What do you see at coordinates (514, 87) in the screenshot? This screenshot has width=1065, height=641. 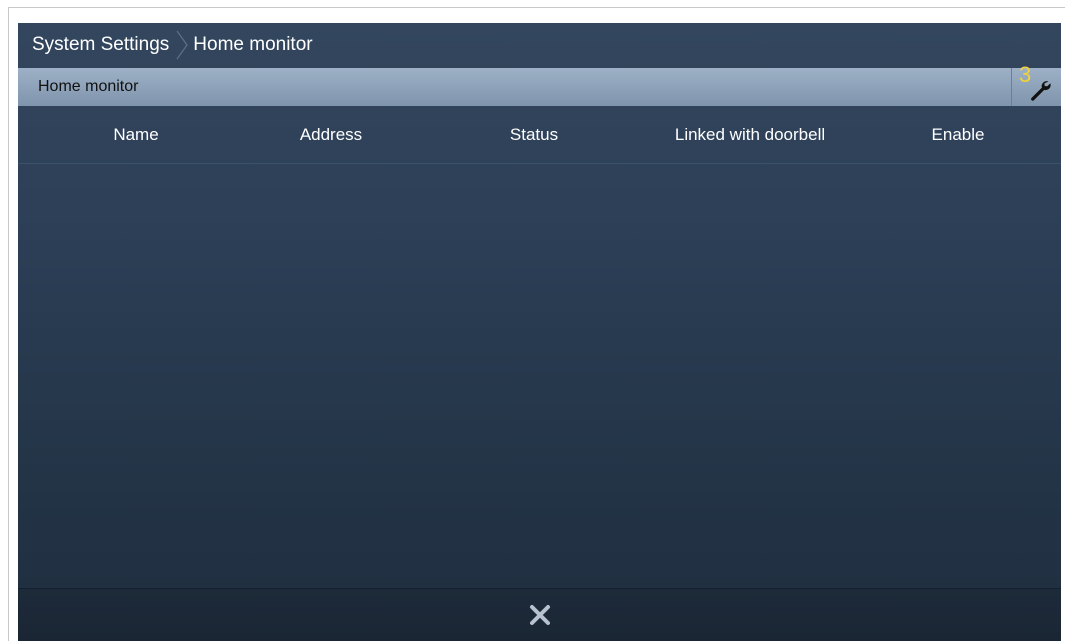 I see `panel-header: Home monitor` at bounding box center [514, 87].